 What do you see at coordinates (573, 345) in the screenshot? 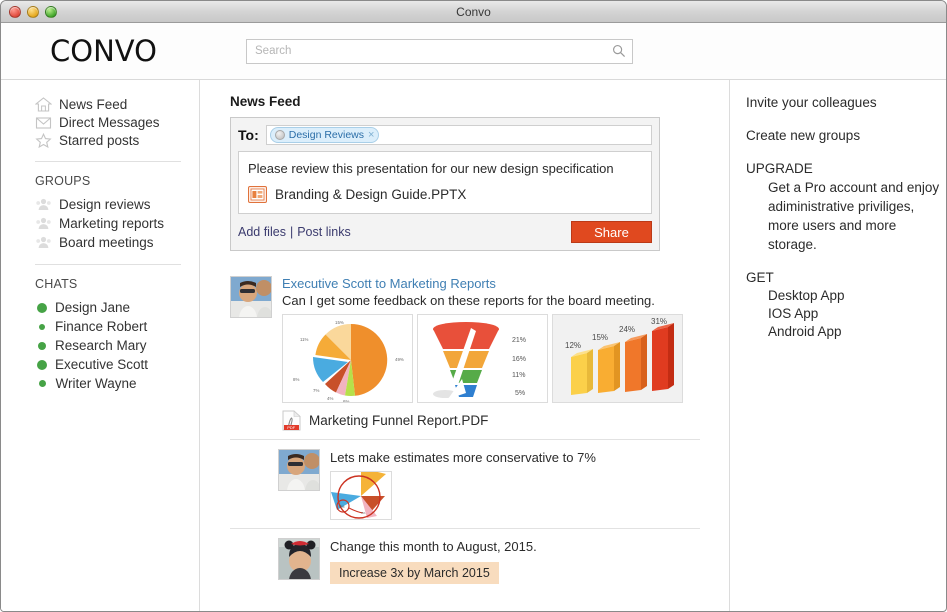
I see `svg-text: 12%` at bounding box center [573, 345].